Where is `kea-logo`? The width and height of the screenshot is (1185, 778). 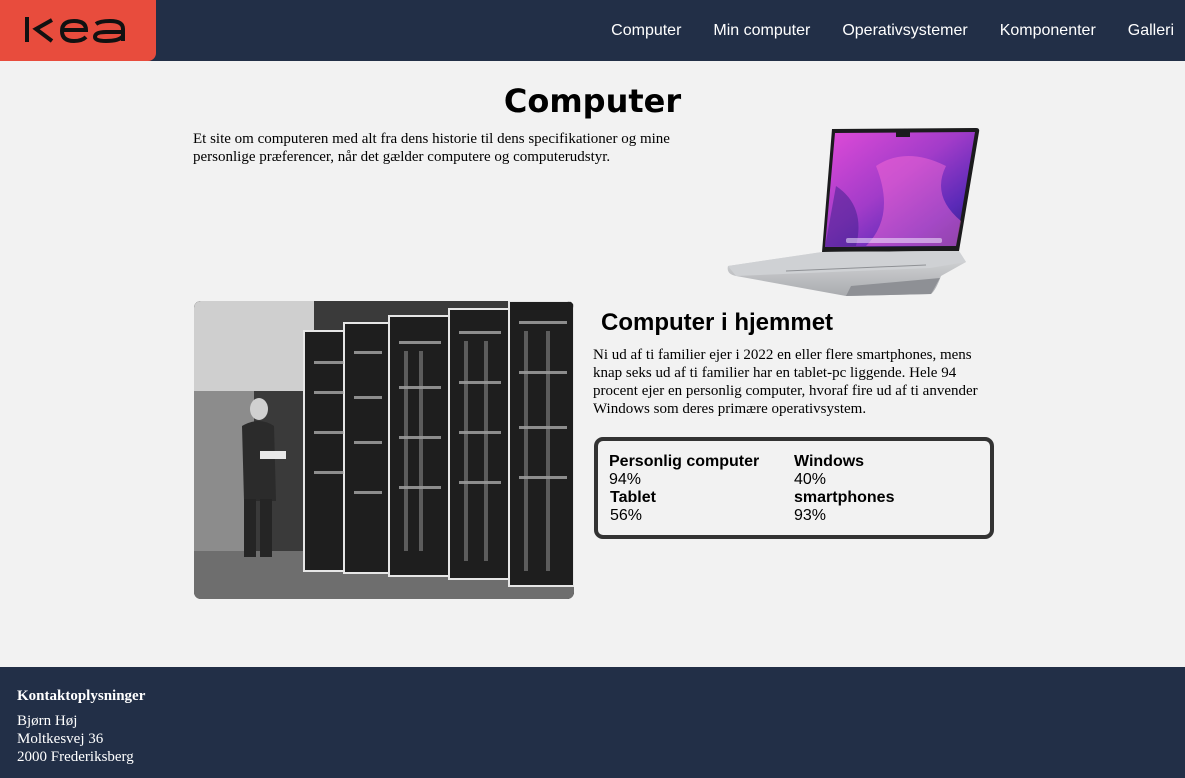 kea-logo is located at coordinates (78, 30).